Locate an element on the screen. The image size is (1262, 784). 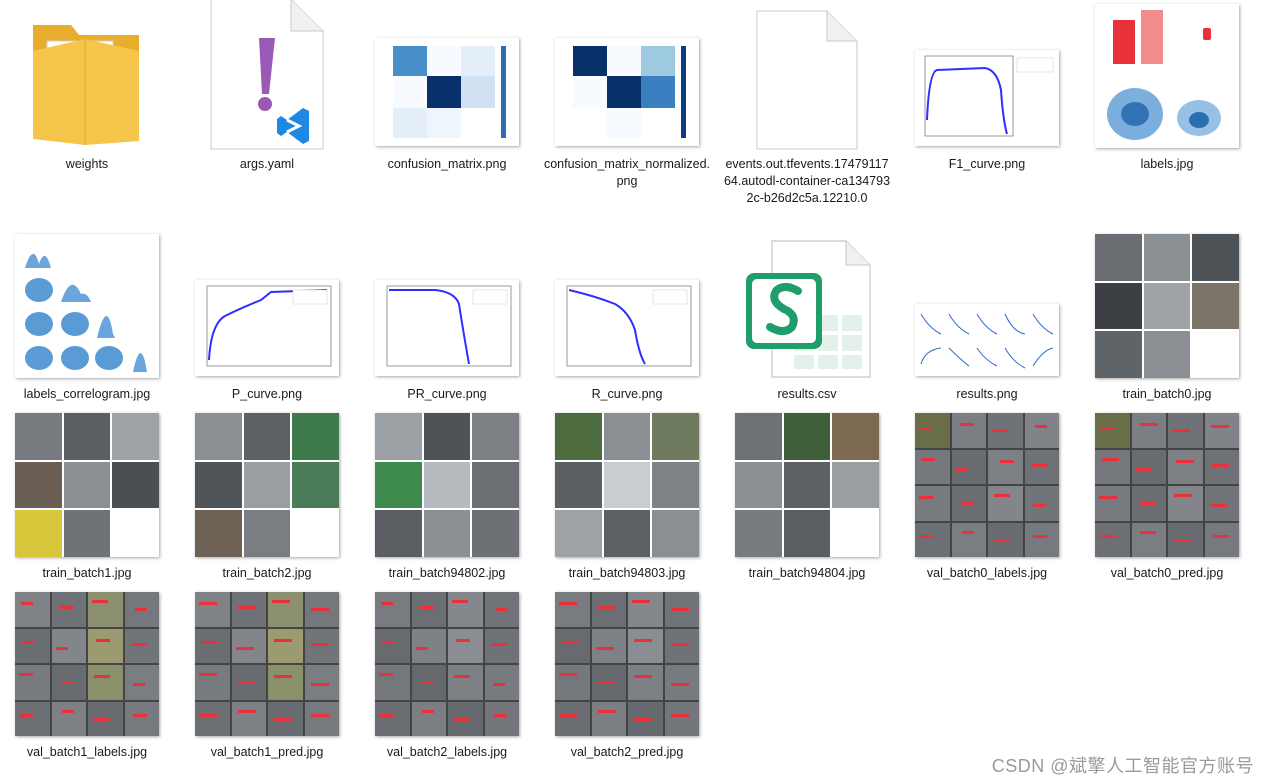
file-name: confusion_matrix.png is located at coordinates (447, 164).